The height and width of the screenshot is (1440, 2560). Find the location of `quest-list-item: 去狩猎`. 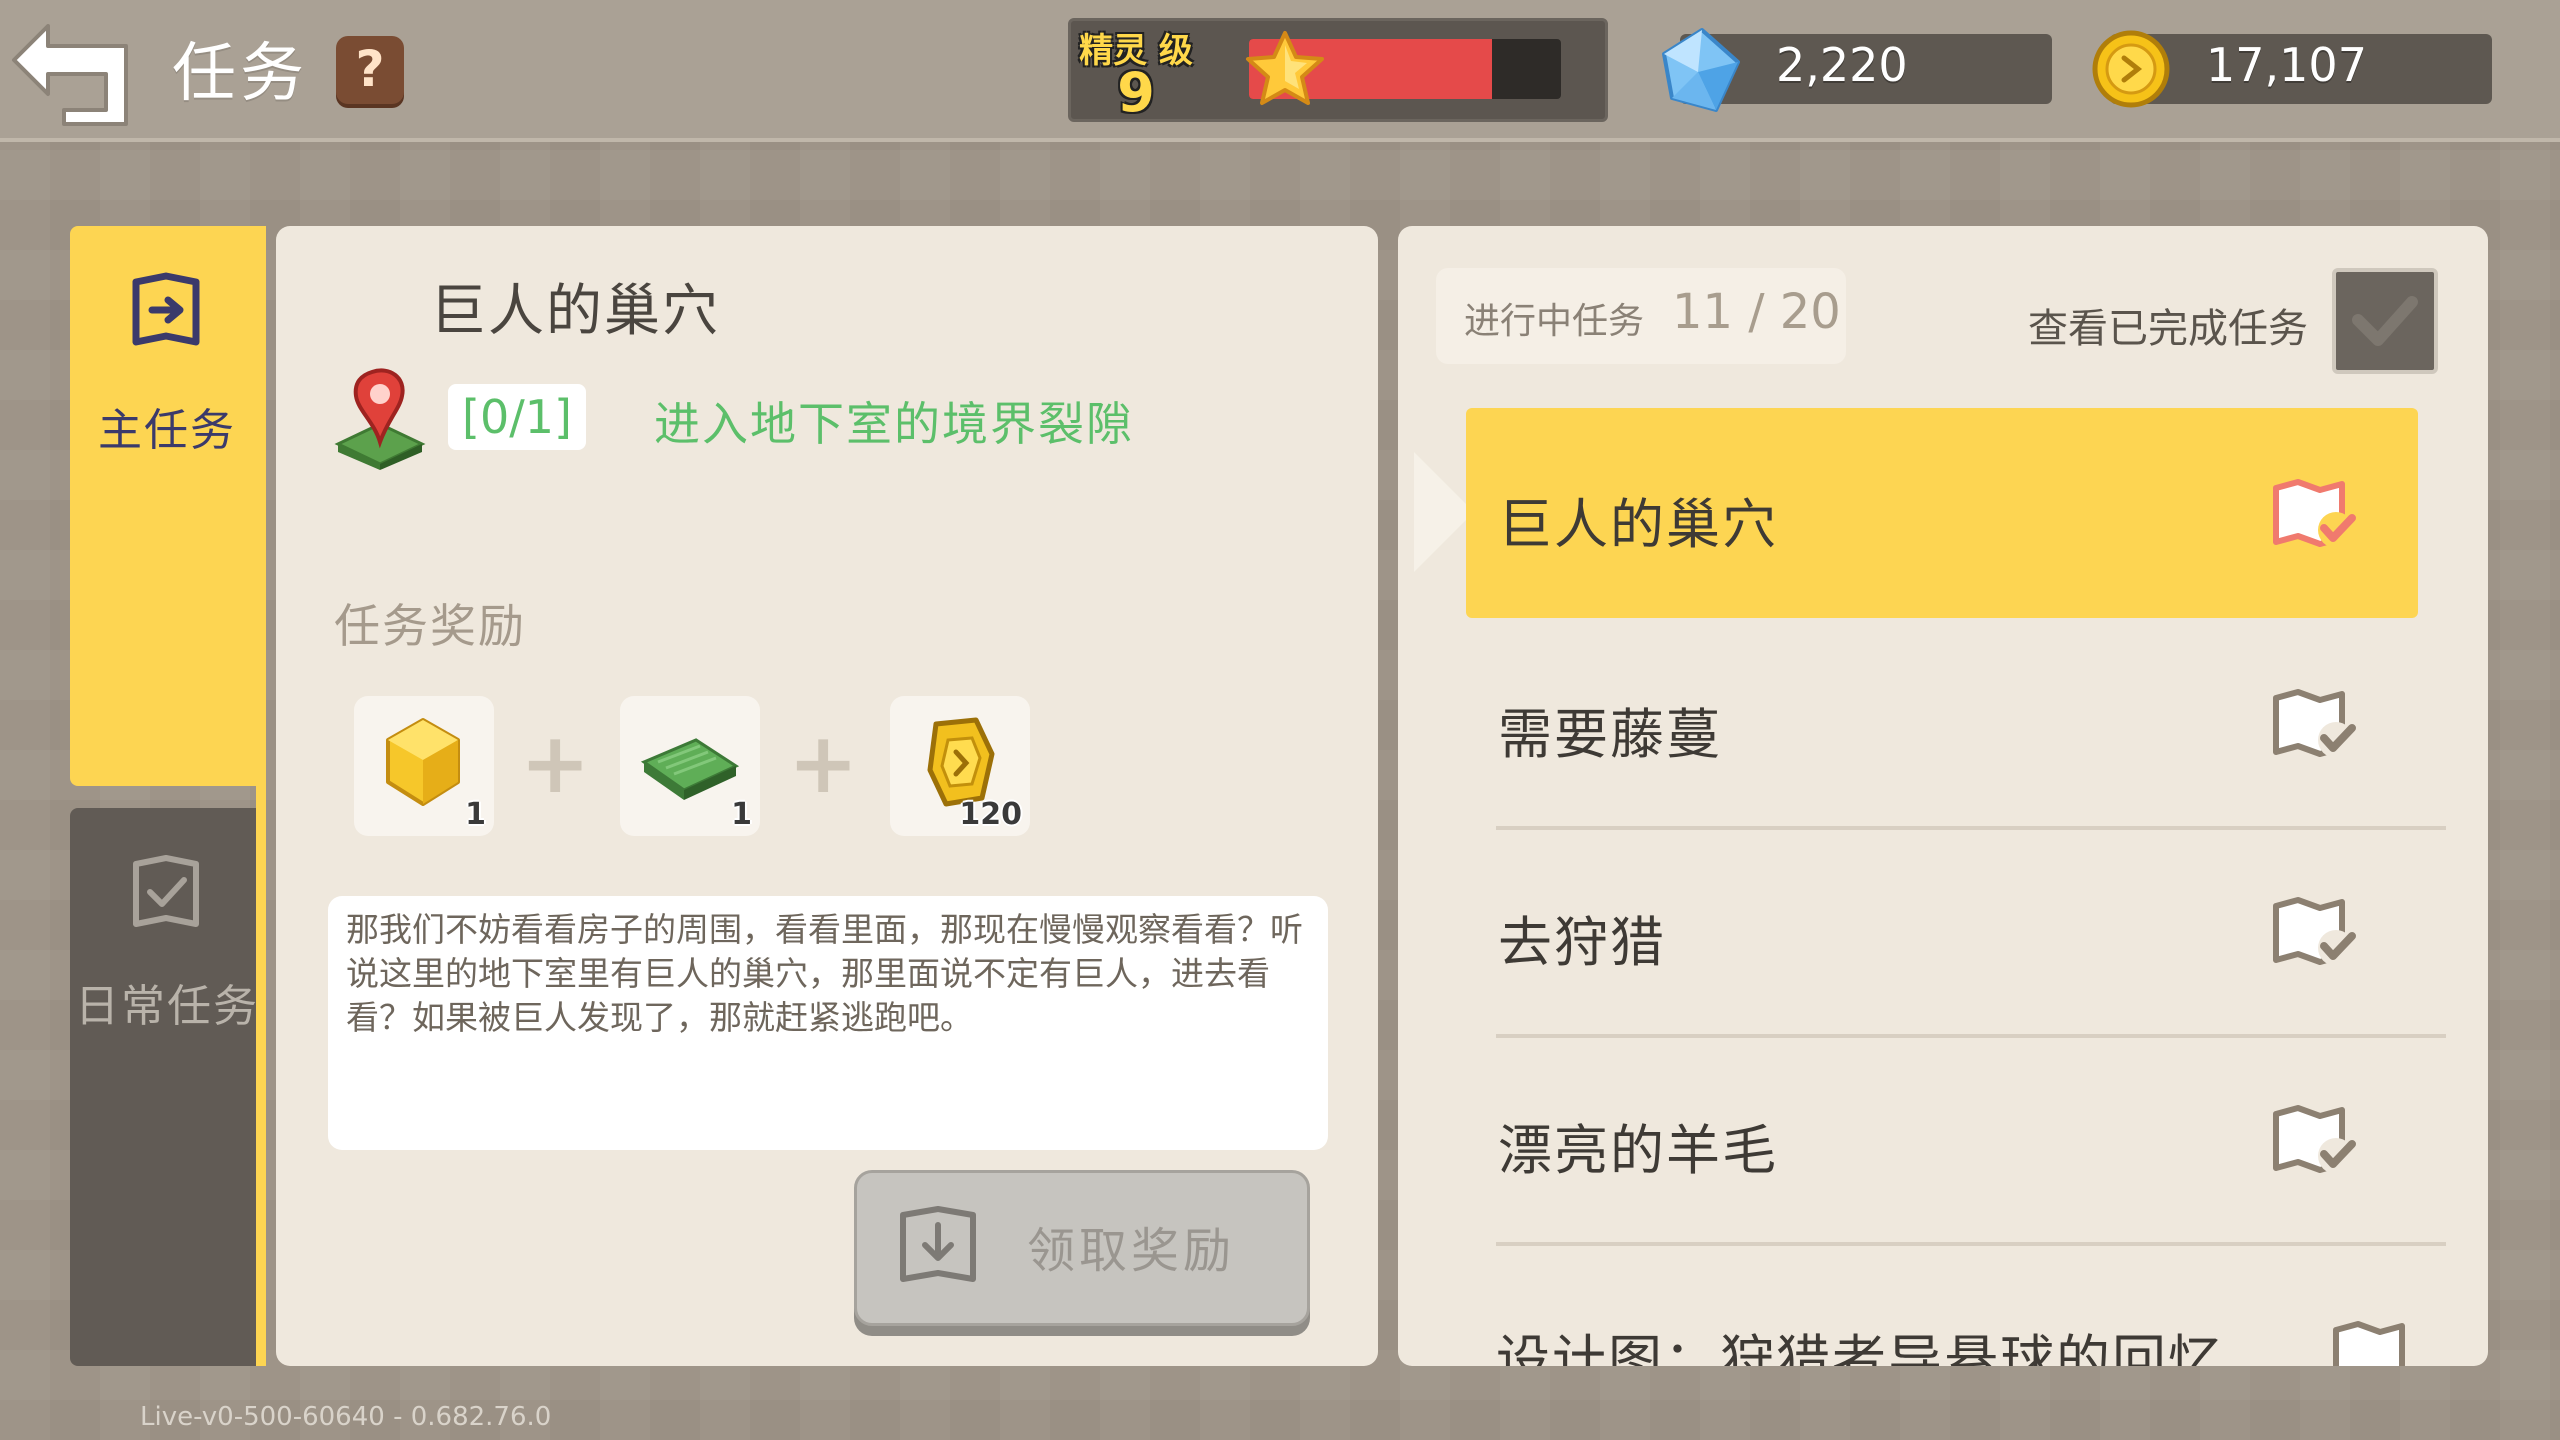

quest-list-item: 去狩猎 is located at coordinates (1942, 931).